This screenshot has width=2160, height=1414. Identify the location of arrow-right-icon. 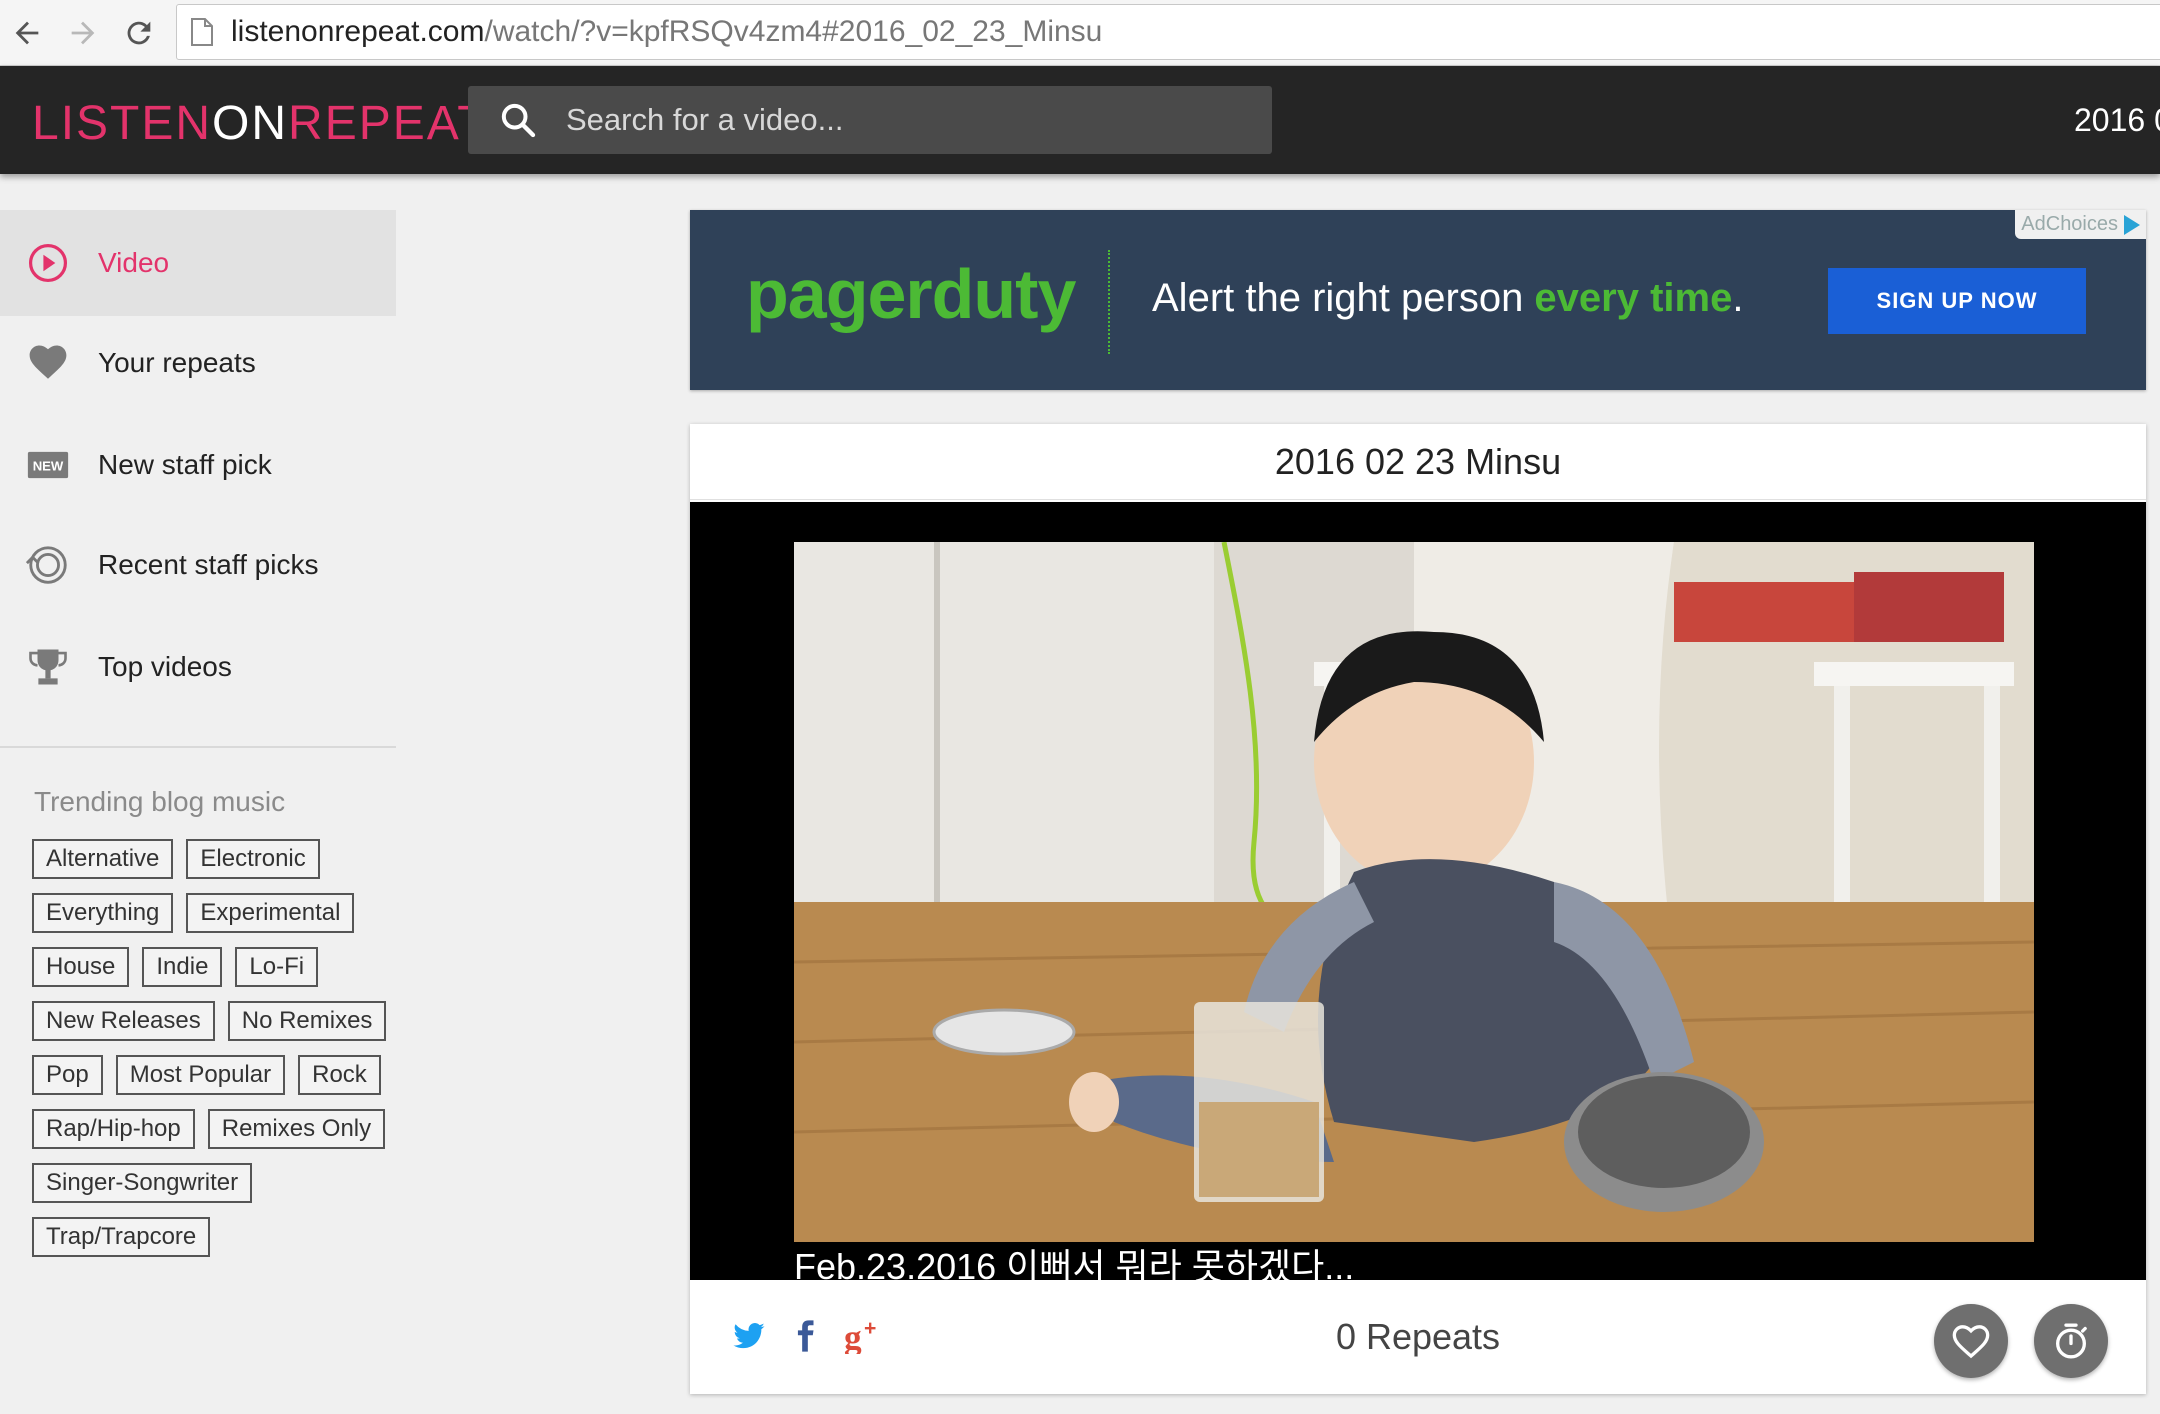
(83, 33).